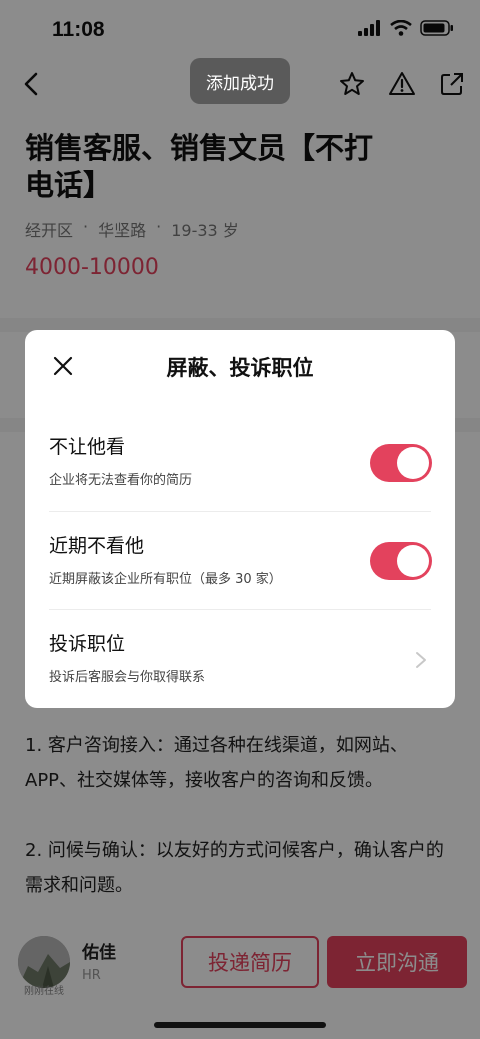 The height and width of the screenshot is (1039, 480). I want to click on toast: 添加成功, so click(240, 81).